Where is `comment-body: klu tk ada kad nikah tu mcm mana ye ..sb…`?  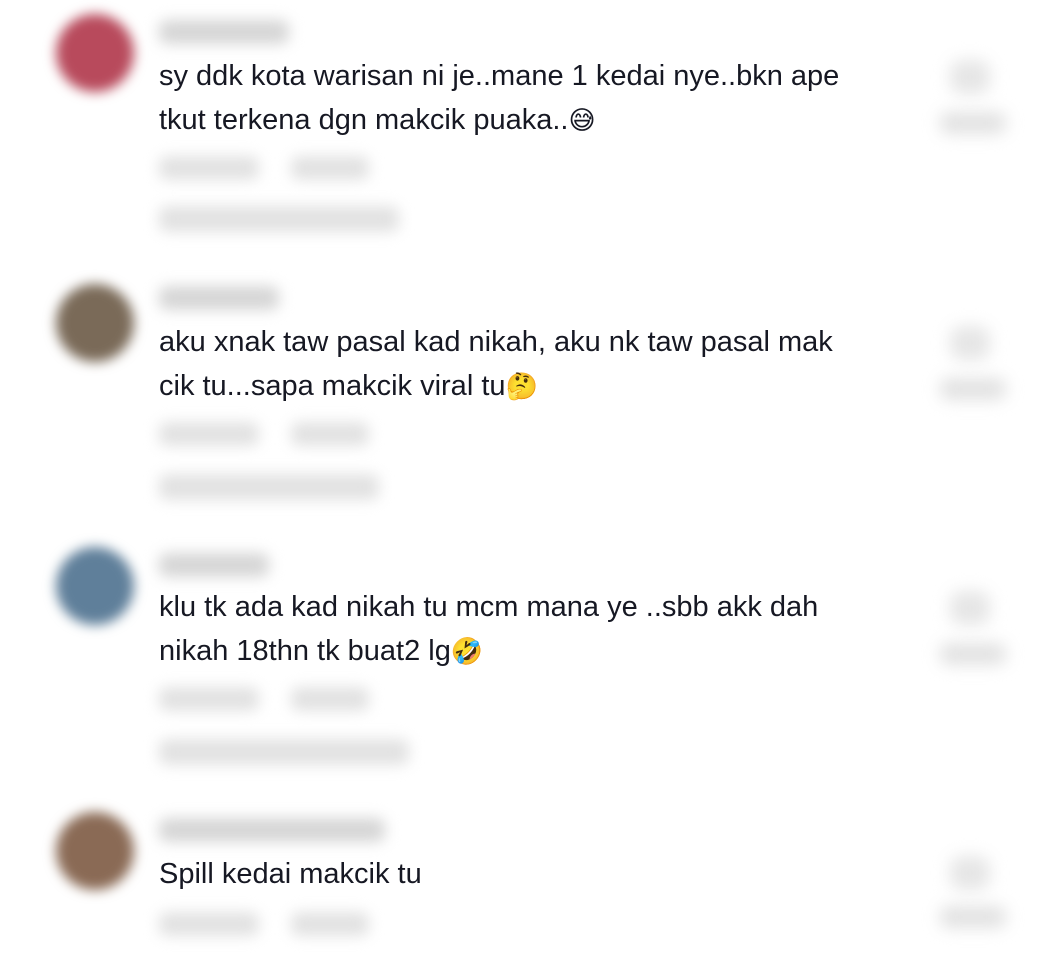 comment-body: klu tk ada kad nikah tu mcm mana ye ..sb… is located at coordinates (489, 629).